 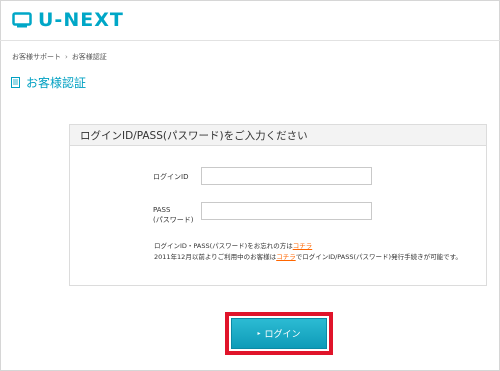 What do you see at coordinates (171, 177) in the screenshot?
I see `login-id-label: ログインID` at bounding box center [171, 177].